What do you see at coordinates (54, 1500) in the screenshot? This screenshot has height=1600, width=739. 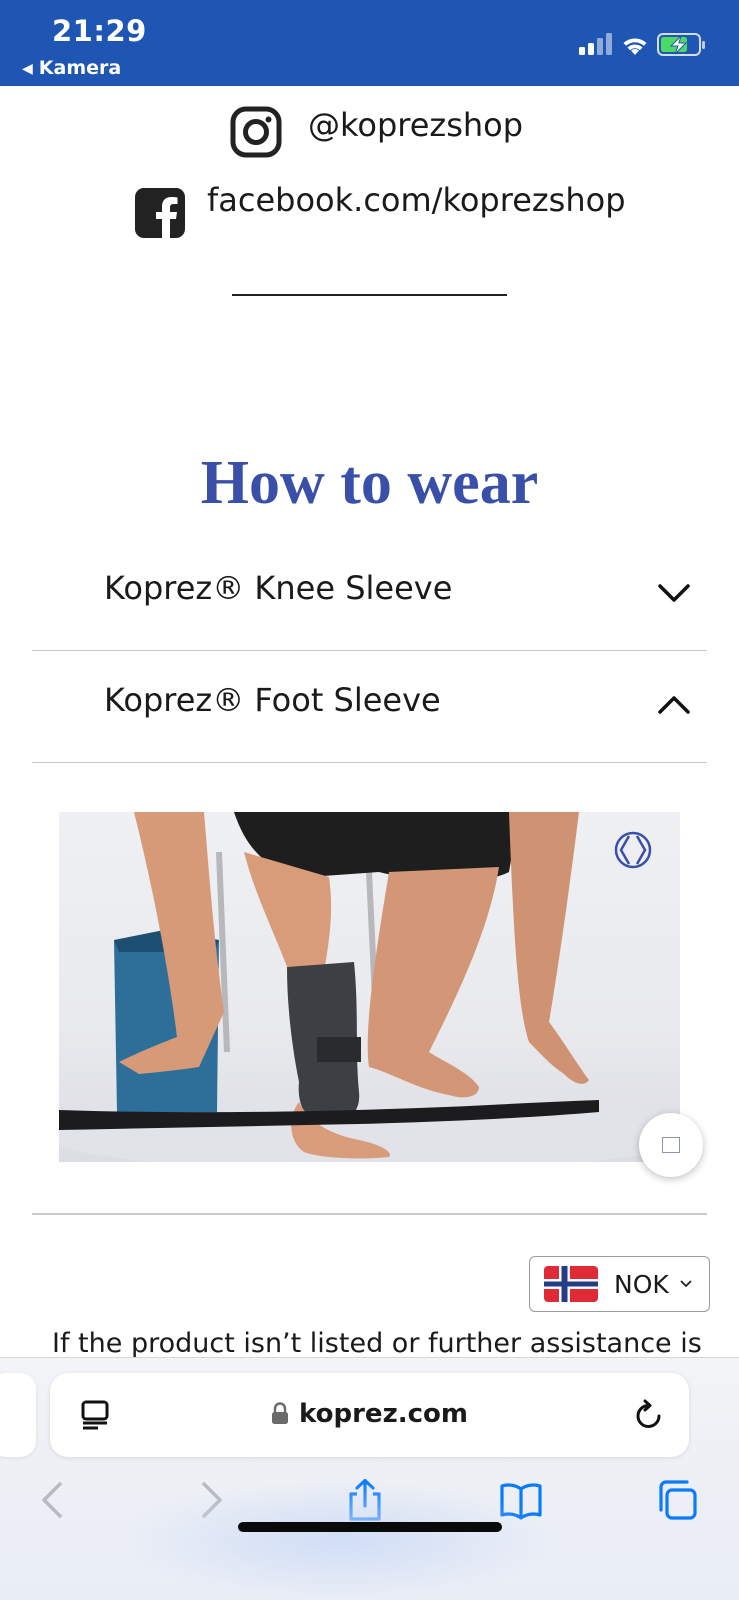 I see `back-icon` at bounding box center [54, 1500].